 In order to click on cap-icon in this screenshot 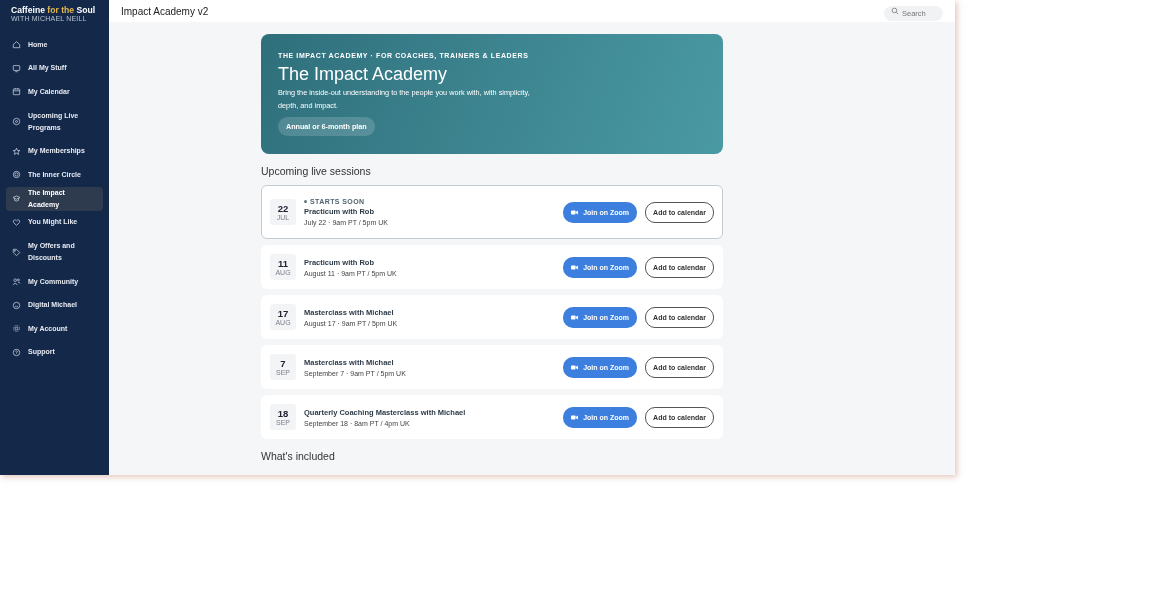, I will do `click(16, 198)`.